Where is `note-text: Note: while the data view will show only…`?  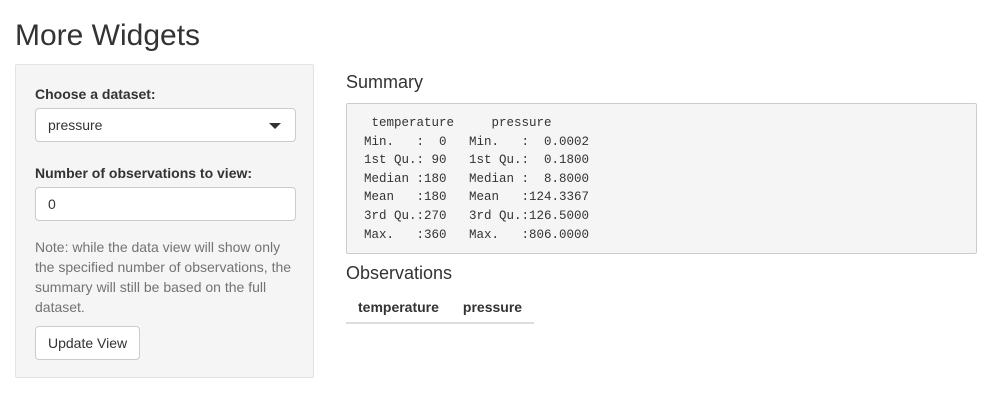 note-text: Note: while the data view will show only… is located at coordinates (163, 277).